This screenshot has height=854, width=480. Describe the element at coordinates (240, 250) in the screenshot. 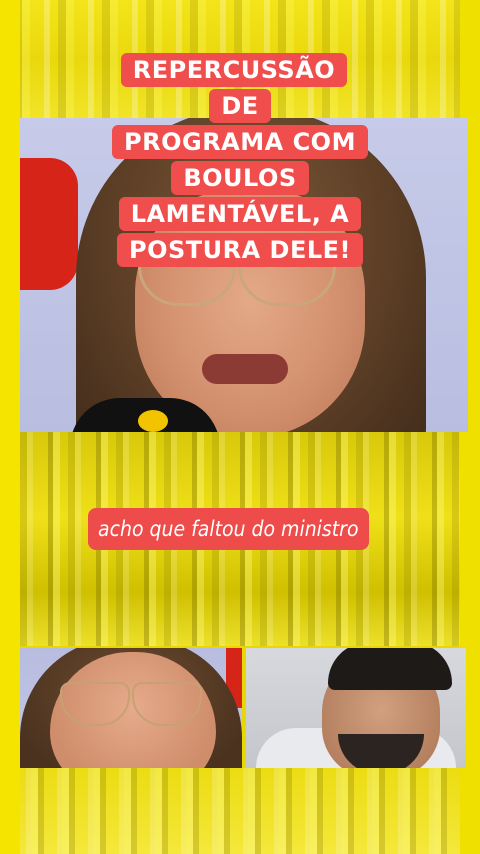

I see `headline-line-5: POSTURA DELE!` at that location.